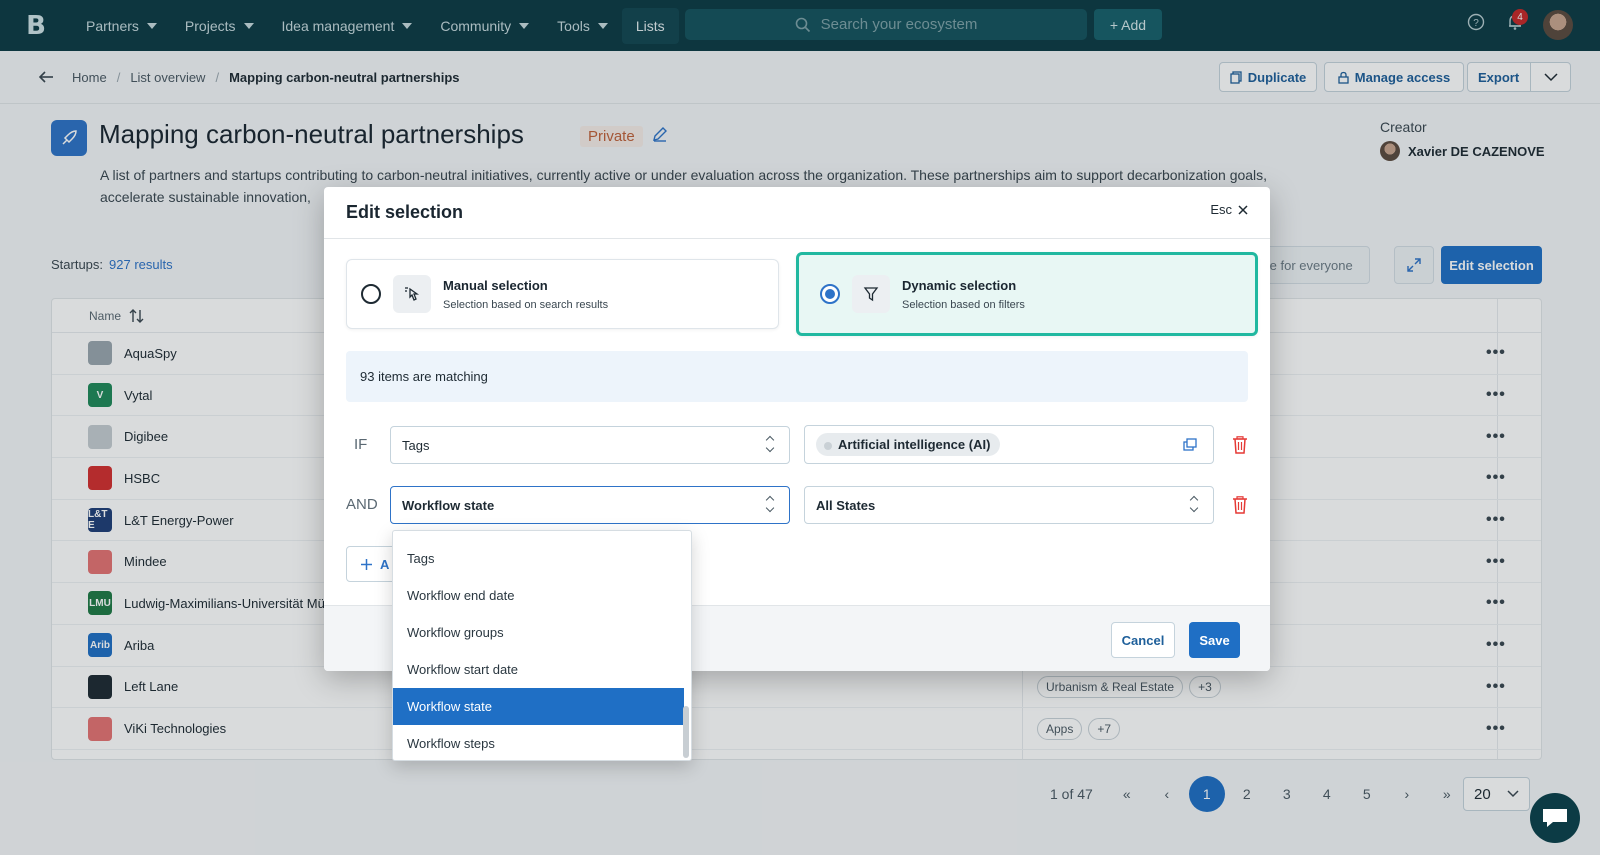 Image resolution: width=1600 pixels, height=855 pixels. I want to click on plus-icon, so click(366, 564).